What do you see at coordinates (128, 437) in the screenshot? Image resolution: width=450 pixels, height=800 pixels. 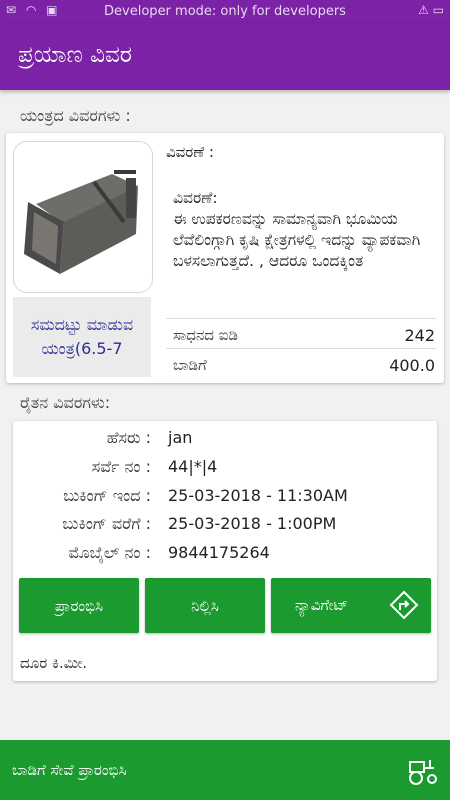 I see `name-label: ಹೆಸರು :` at bounding box center [128, 437].